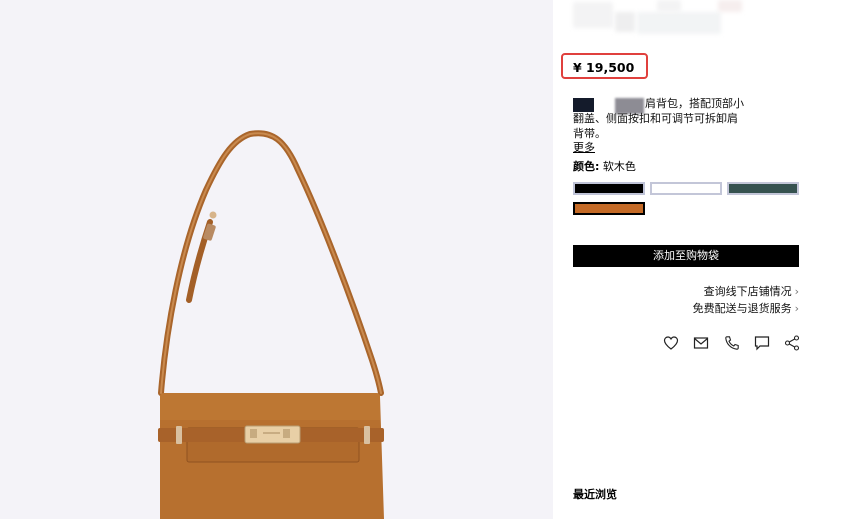 Image resolution: width=845 pixels, height=519 pixels. I want to click on store-availability-link: 查询线下店铺情况 ›, so click(751, 292).